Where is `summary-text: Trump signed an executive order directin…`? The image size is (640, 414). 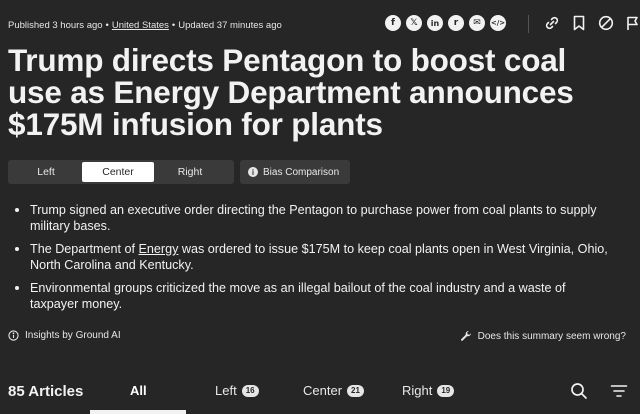
summary-text: Trump signed an executive order directin… is located at coordinates (313, 218).